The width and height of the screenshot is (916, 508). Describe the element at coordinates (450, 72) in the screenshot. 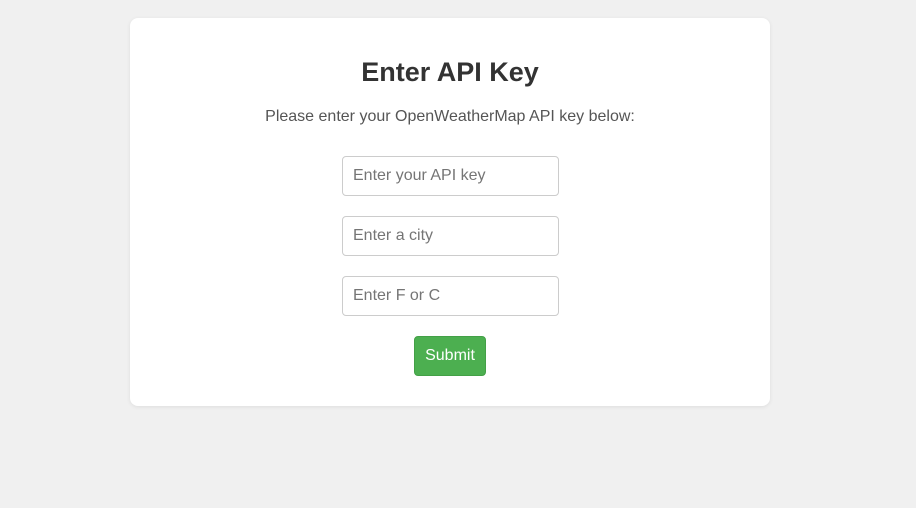

I see `page-title: Enter API Key` at that location.